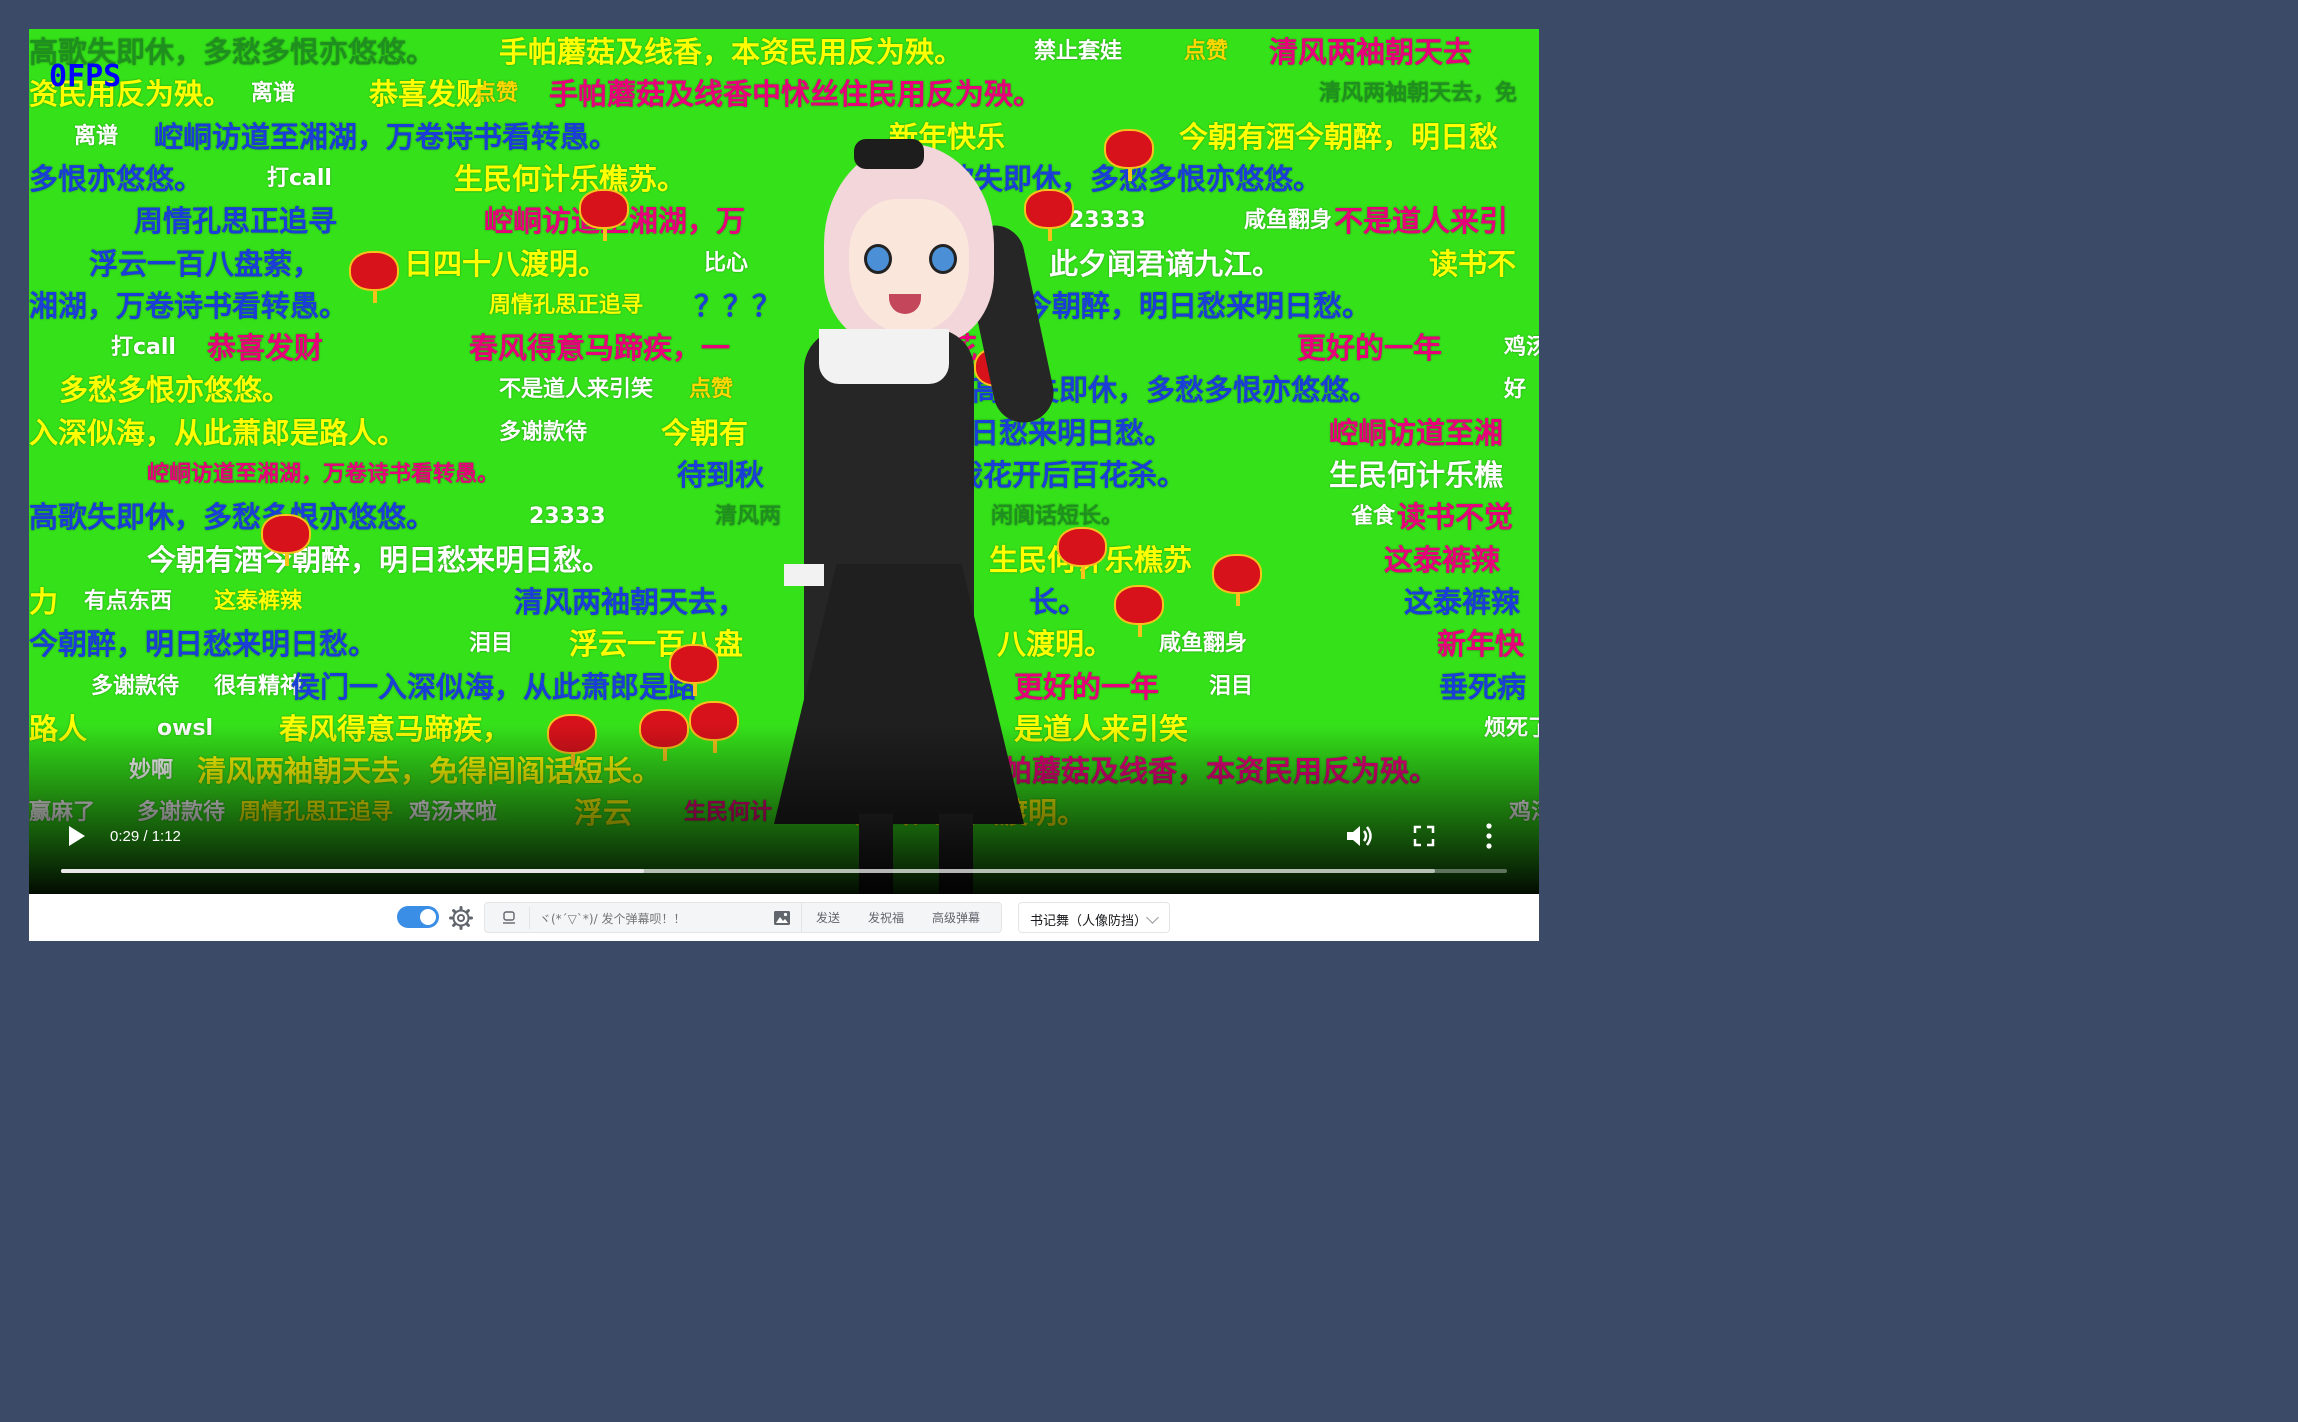  Describe the element at coordinates (630, 601) in the screenshot. I see `danmaku-comment: 清风两袖朝天去，` at that location.